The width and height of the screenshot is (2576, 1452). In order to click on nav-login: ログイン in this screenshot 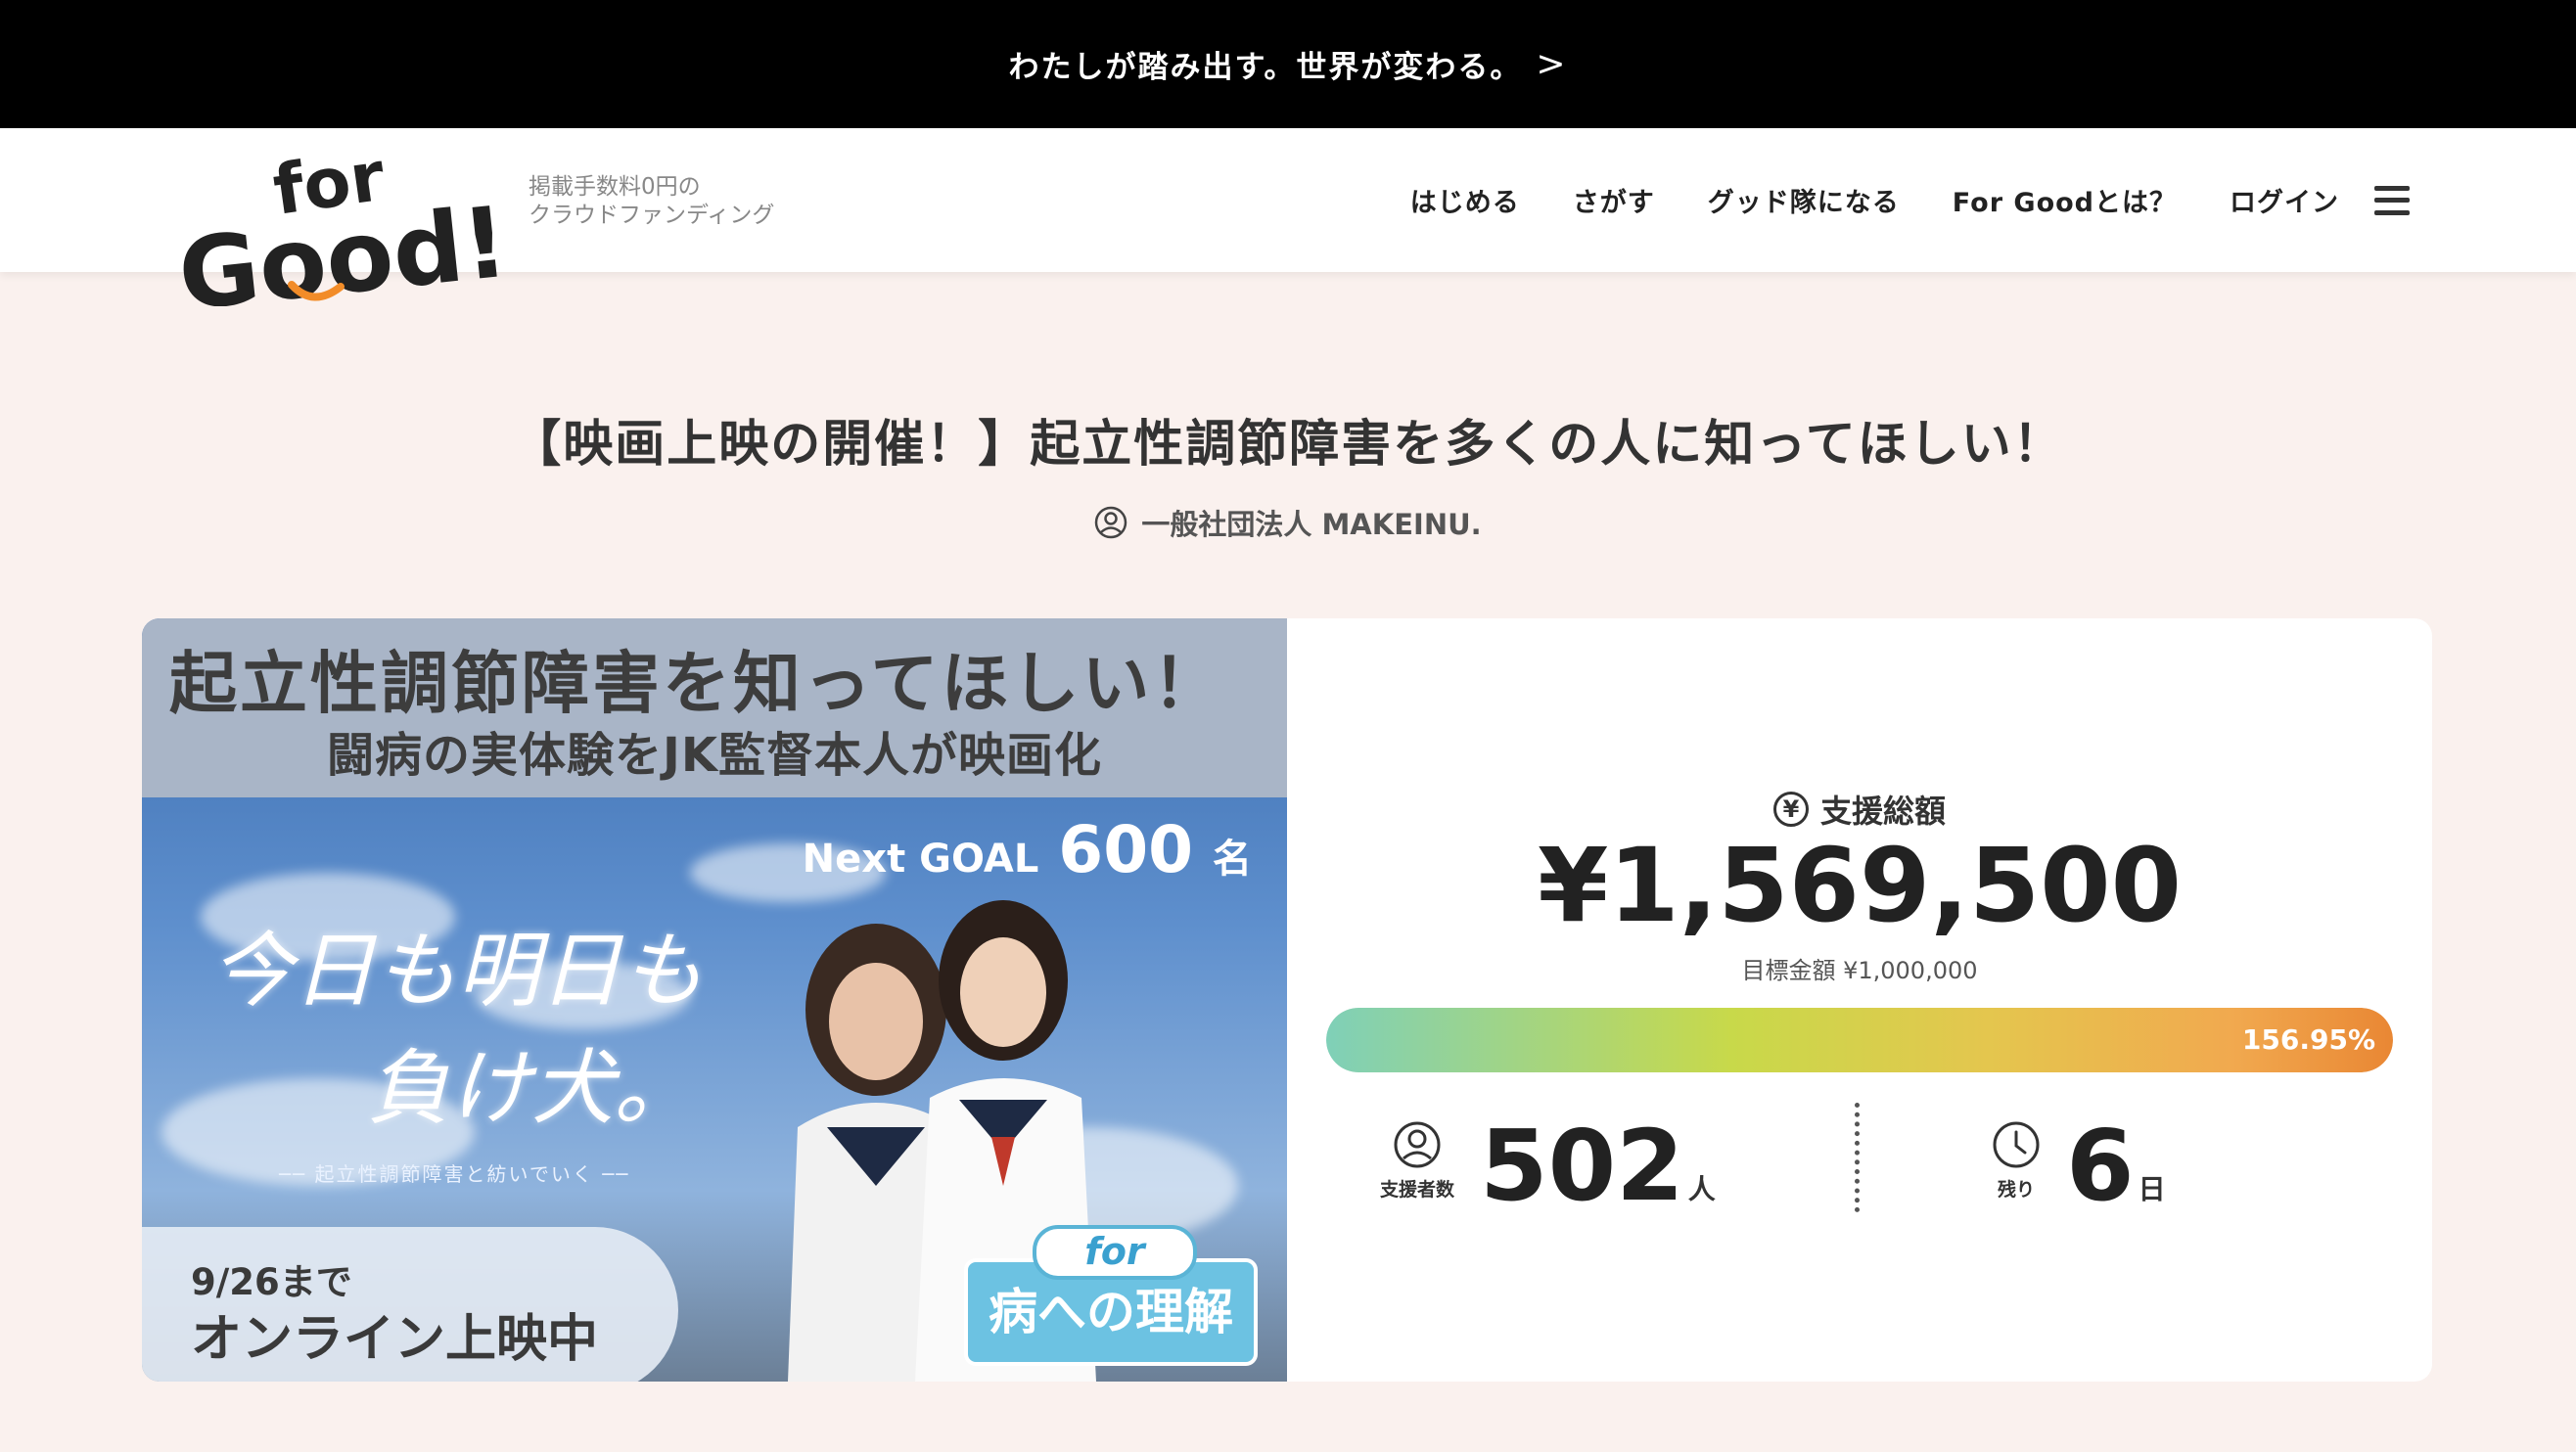, I will do `click(2284, 200)`.